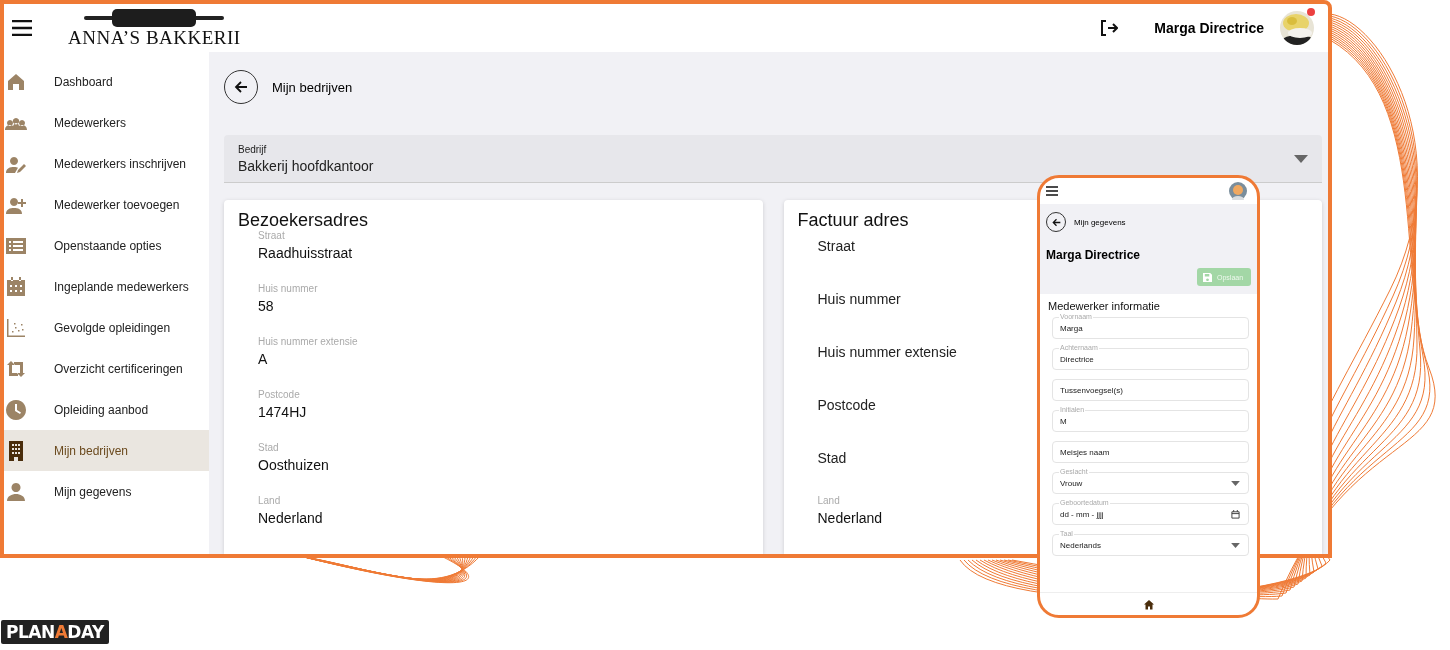 The image size is (1450, 650). Describe the element at coordinates (293, 465) in the screenshot. I see `field-value: Oosthuizen` at that location.